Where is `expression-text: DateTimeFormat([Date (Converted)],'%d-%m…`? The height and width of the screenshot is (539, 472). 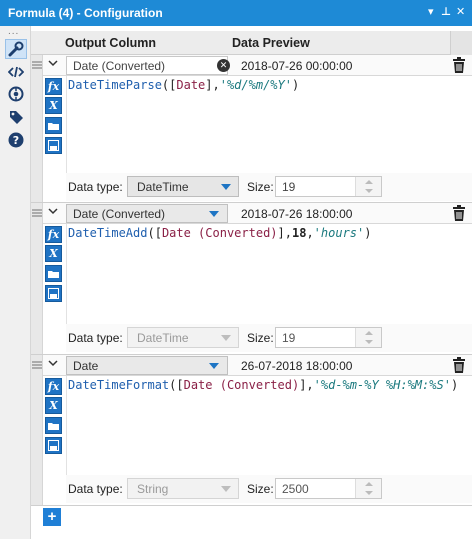 expression-text: DateTimeFormat([Date (Converted)],'%d-%m… is located at coordinates (263, 385).